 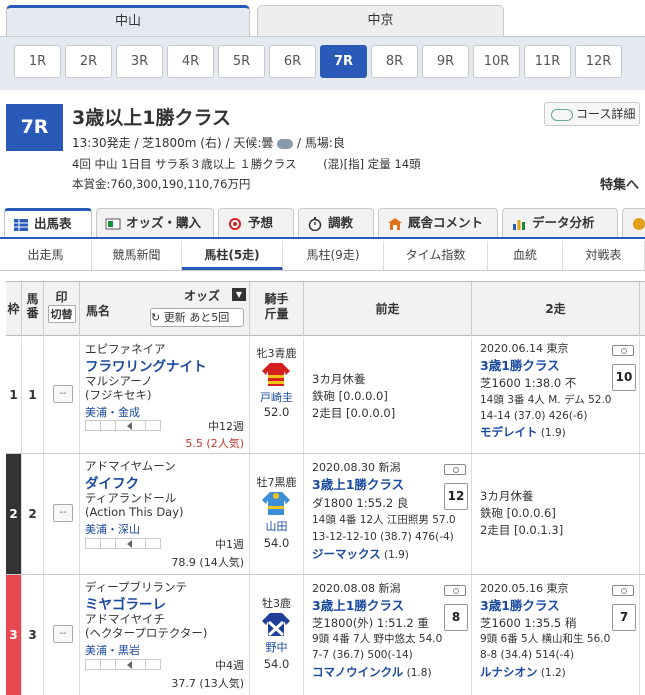 What do you see at coordinates (525, 255) in the screenshot?
I see `subtab-pedigree: 血統` at bounding box center [525, 255].